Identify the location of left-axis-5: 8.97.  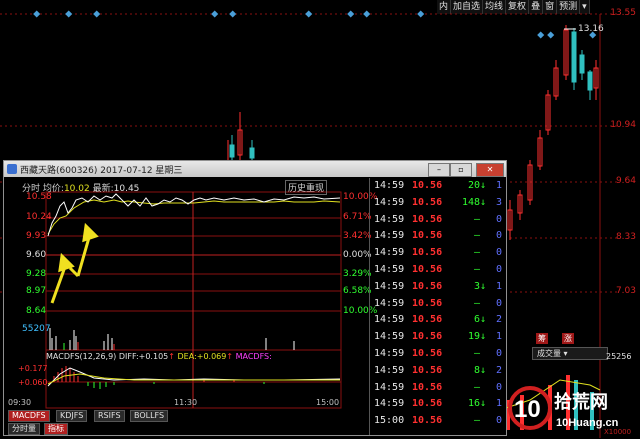
(36, 291).